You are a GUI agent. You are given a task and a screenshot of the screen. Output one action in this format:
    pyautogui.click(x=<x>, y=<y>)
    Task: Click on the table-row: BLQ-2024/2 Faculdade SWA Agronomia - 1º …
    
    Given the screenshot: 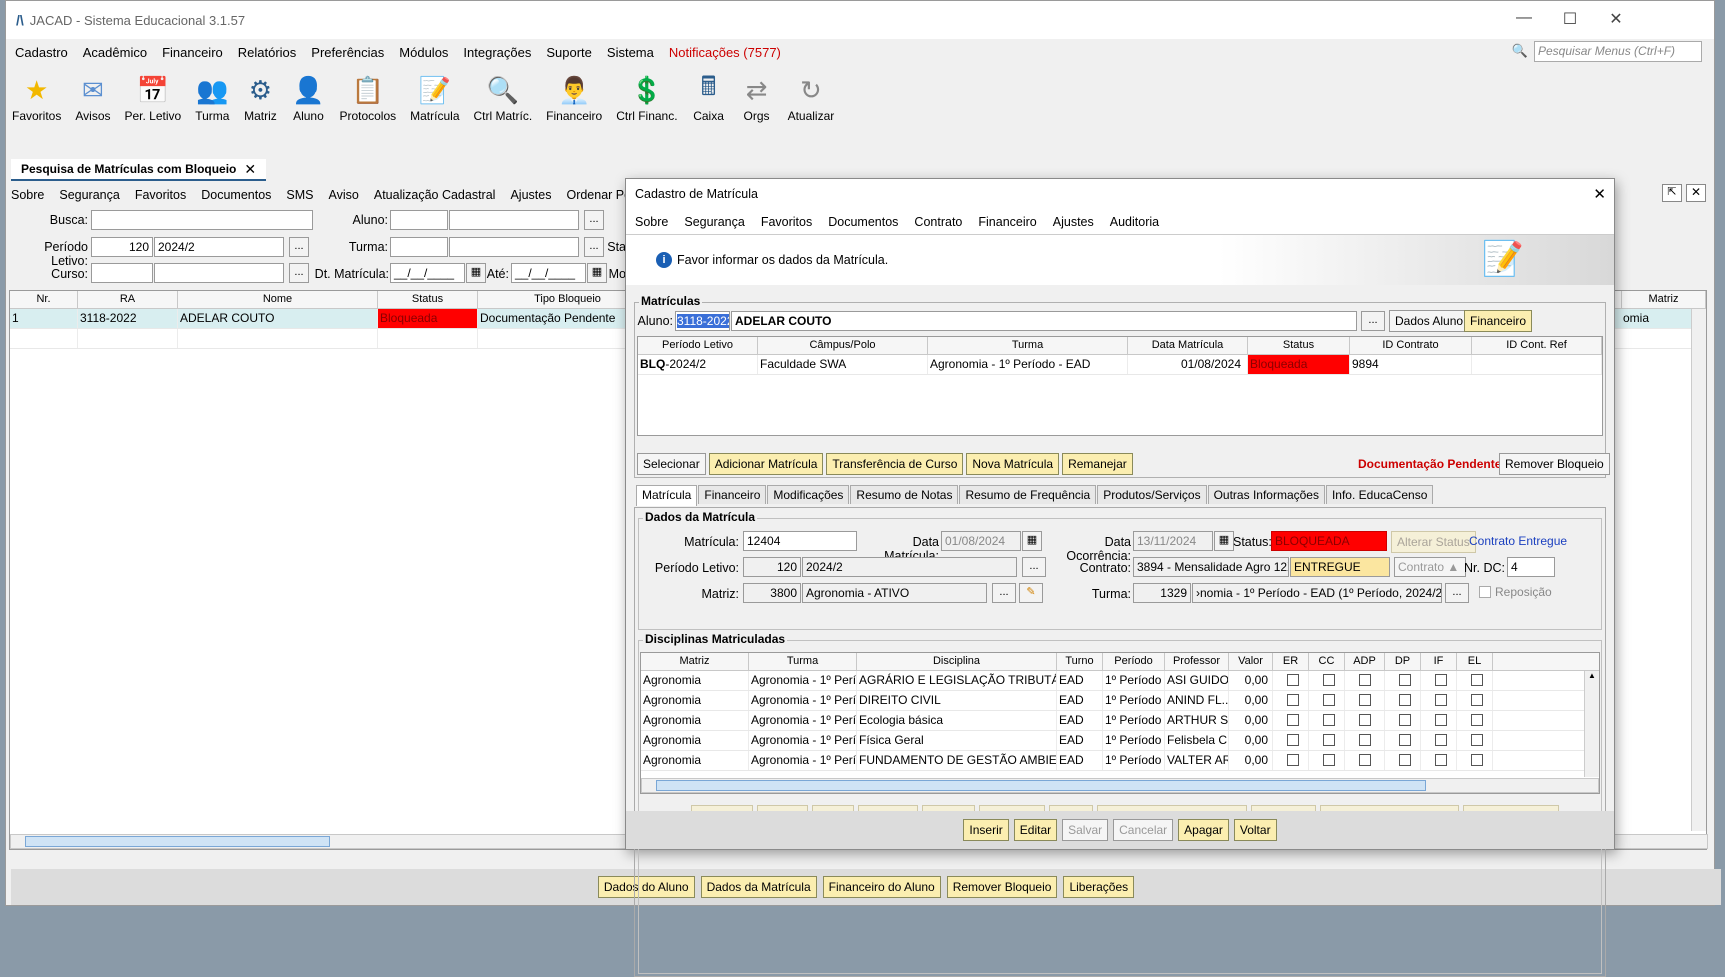 What is the action you would take?
    pyautogui.click(x=1120, y=365)
    